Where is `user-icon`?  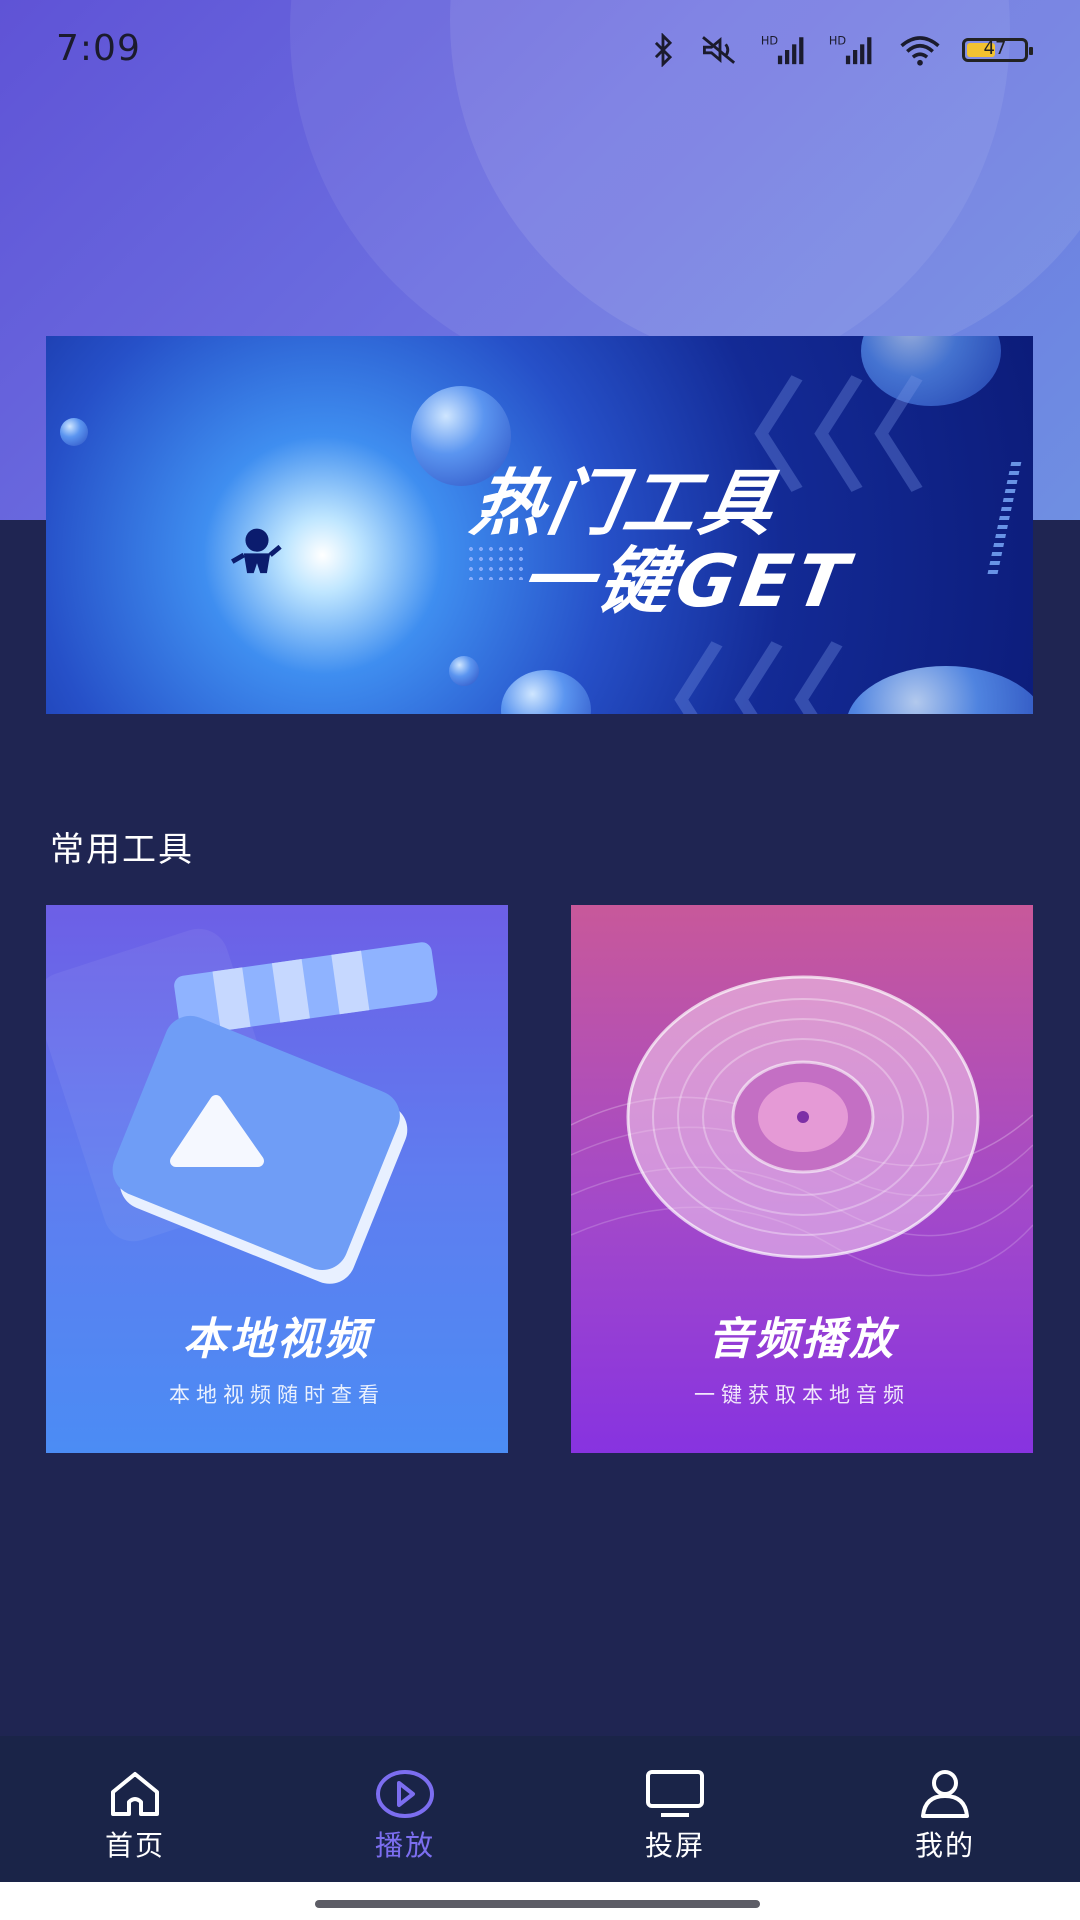 user-icon is located at coordinates (945, 1794).